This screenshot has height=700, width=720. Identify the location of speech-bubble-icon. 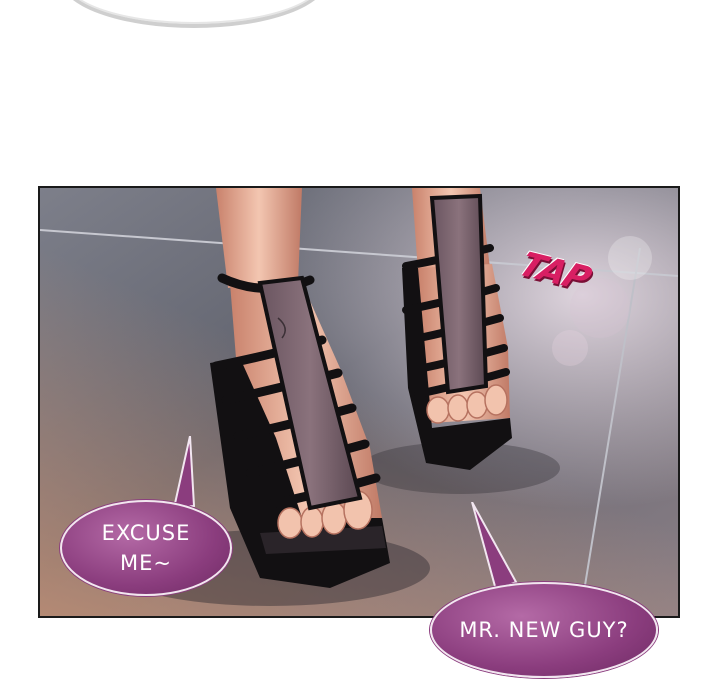
(494, 547).